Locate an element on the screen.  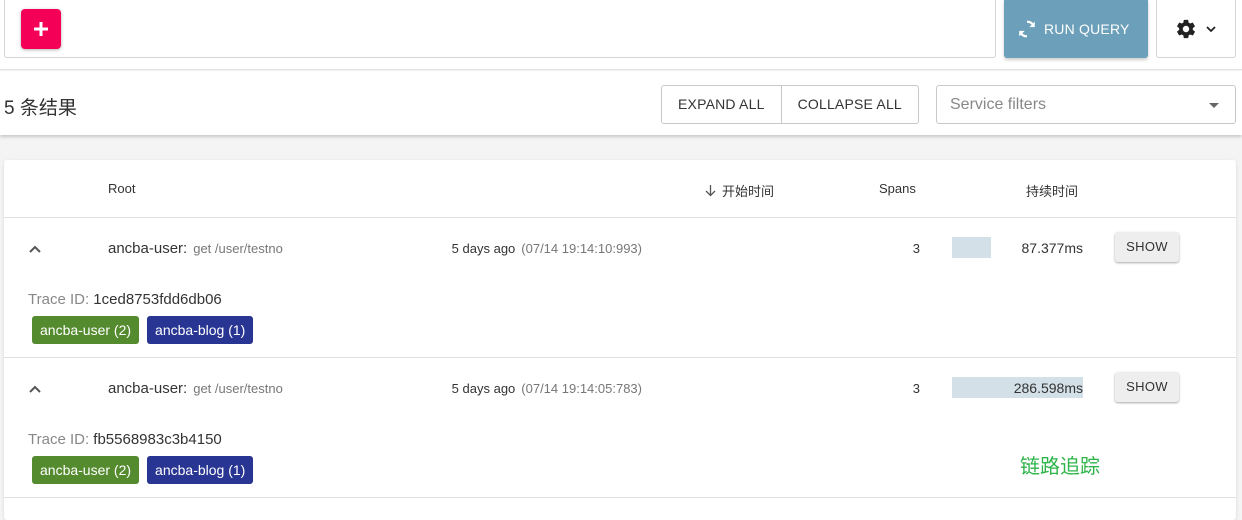
query-input is located at coordinates (500, 29).